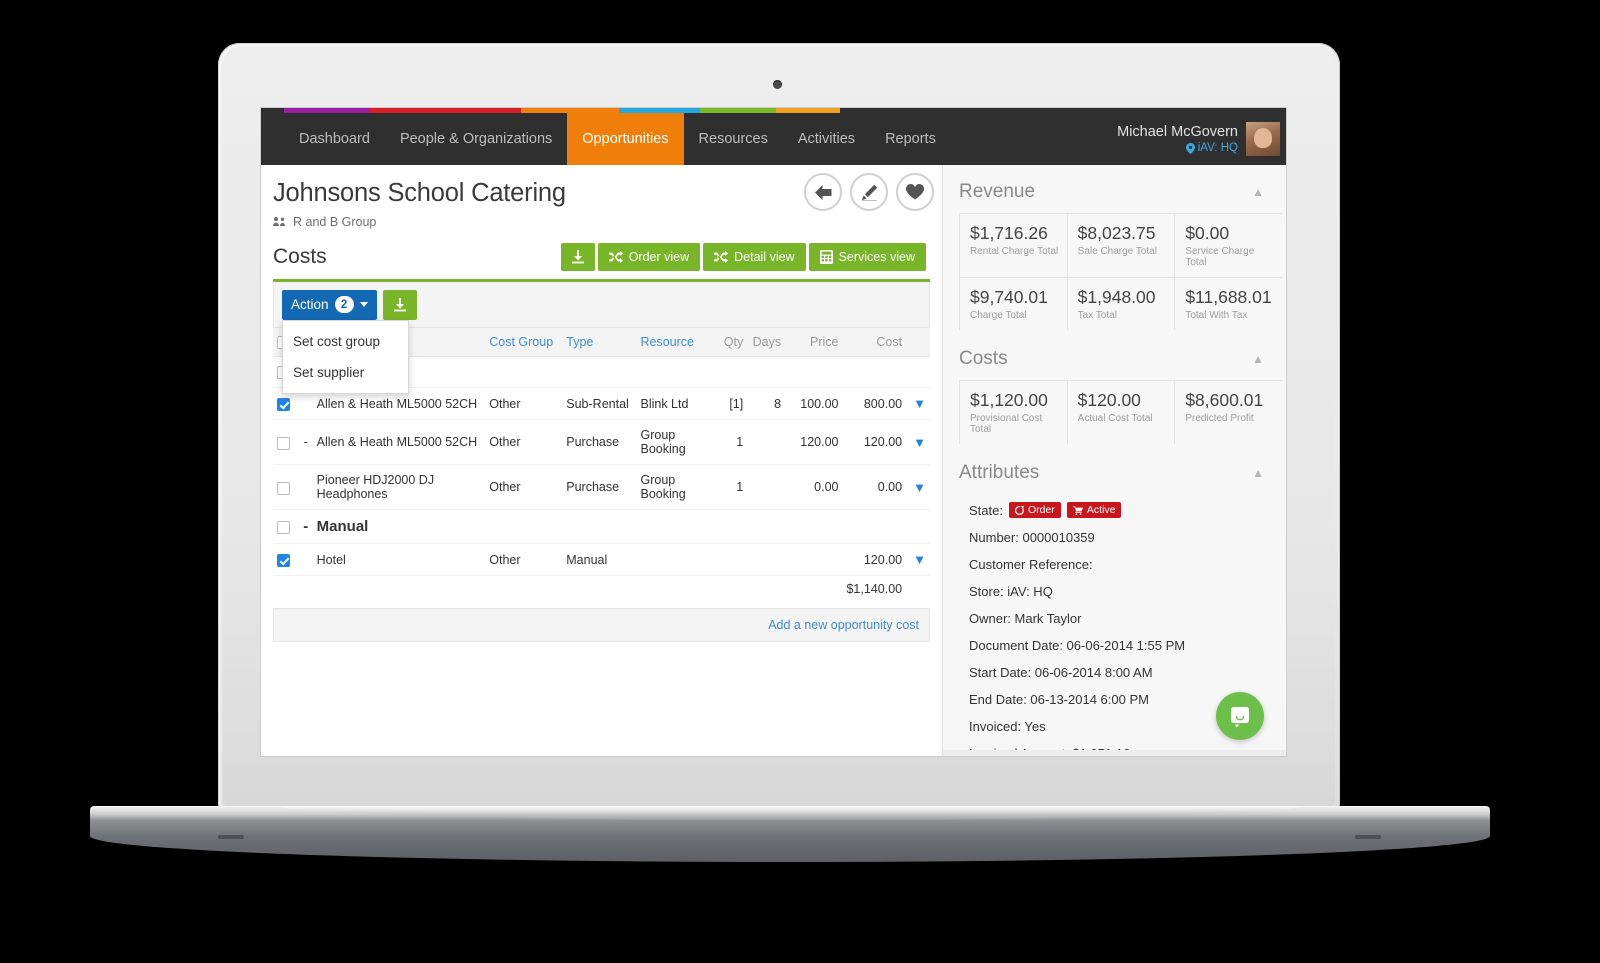 The width and height of the screenshot is (1600, 963). Describe the element at coordinates (1077, 510) in the screenshot. I see `cart-icon` at that location.